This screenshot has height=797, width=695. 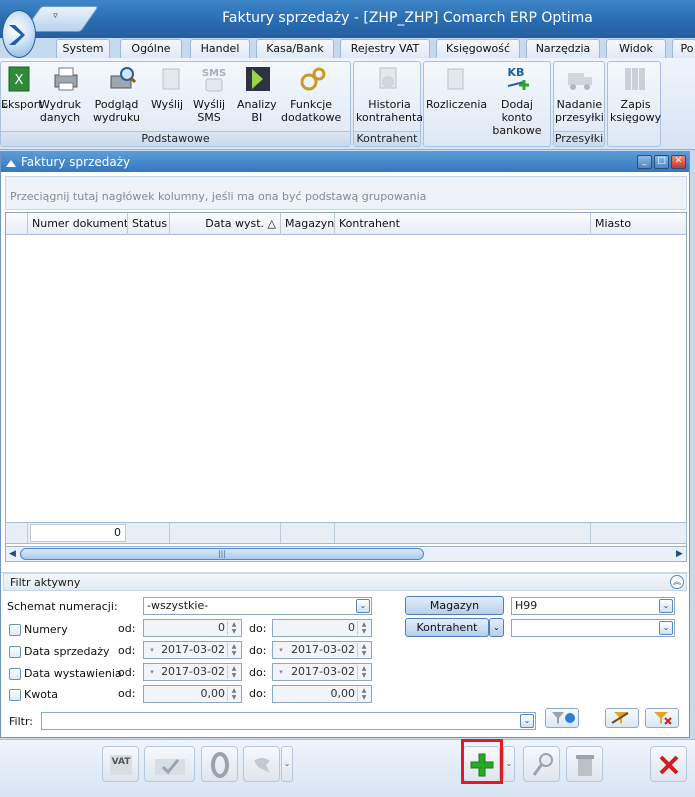 What do you see at coordinates (12, 554) in the screenshot?
I see `scroll-left-icon: ◀` at bounding box center [12, 554].